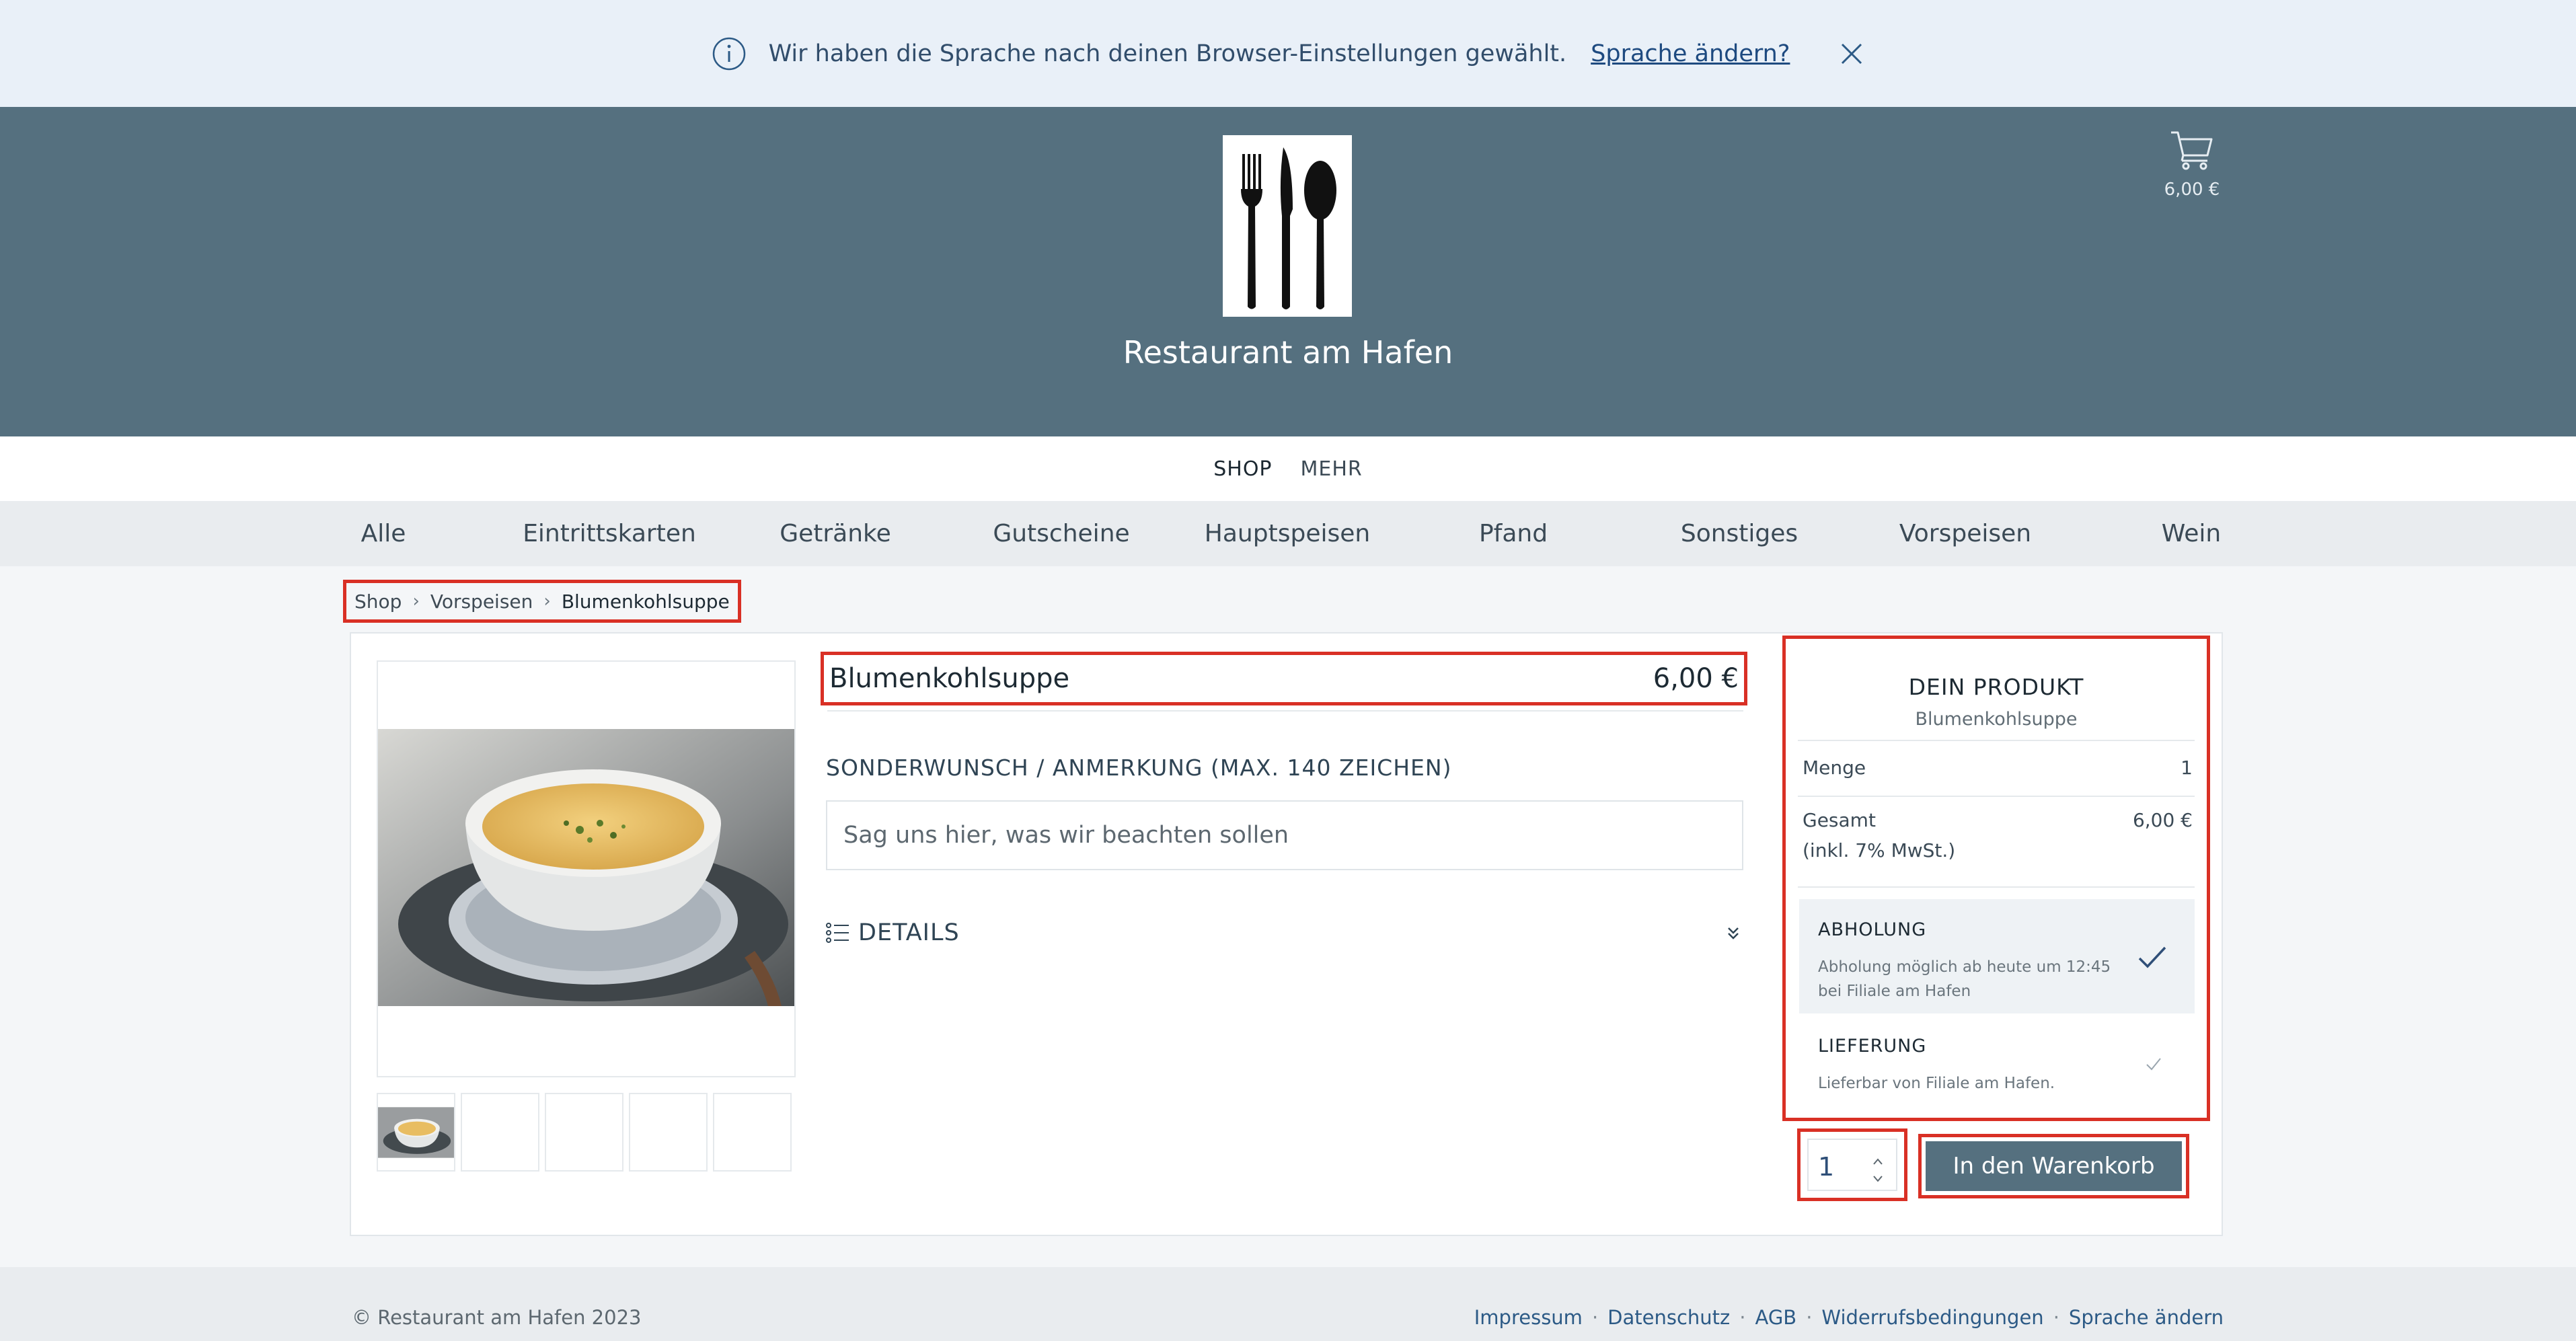  I want to click on footer-link-agb: AGB, so click(1775, 1317).